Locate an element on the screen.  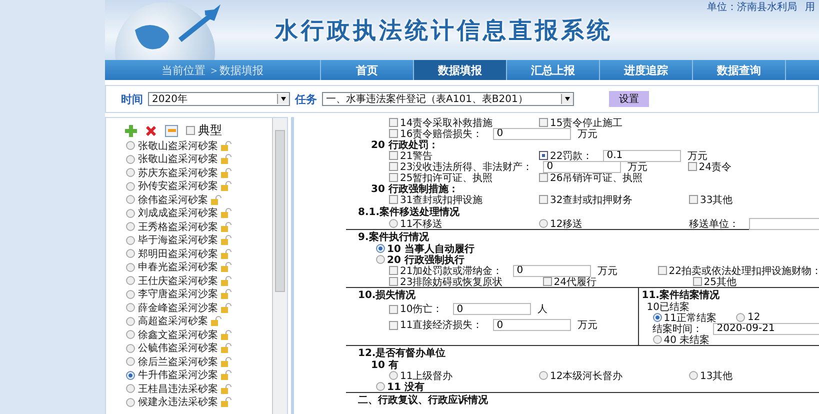
case-name: 苏庆东盗采河砂案 is located at coordinates (178, 173).